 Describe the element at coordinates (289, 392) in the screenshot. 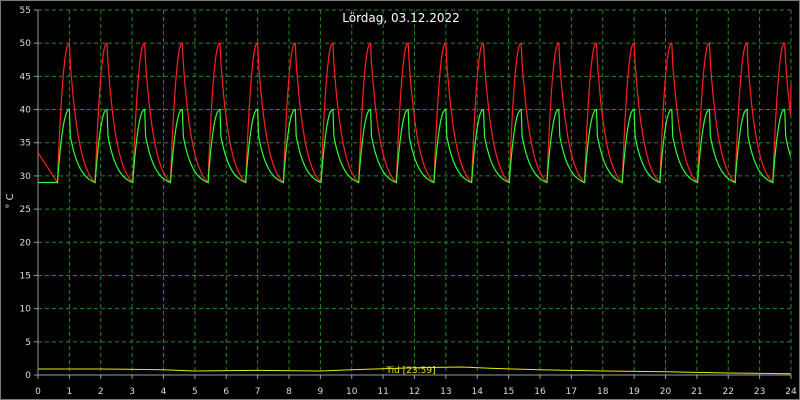

I see `x-tick-label: 8` at that location.